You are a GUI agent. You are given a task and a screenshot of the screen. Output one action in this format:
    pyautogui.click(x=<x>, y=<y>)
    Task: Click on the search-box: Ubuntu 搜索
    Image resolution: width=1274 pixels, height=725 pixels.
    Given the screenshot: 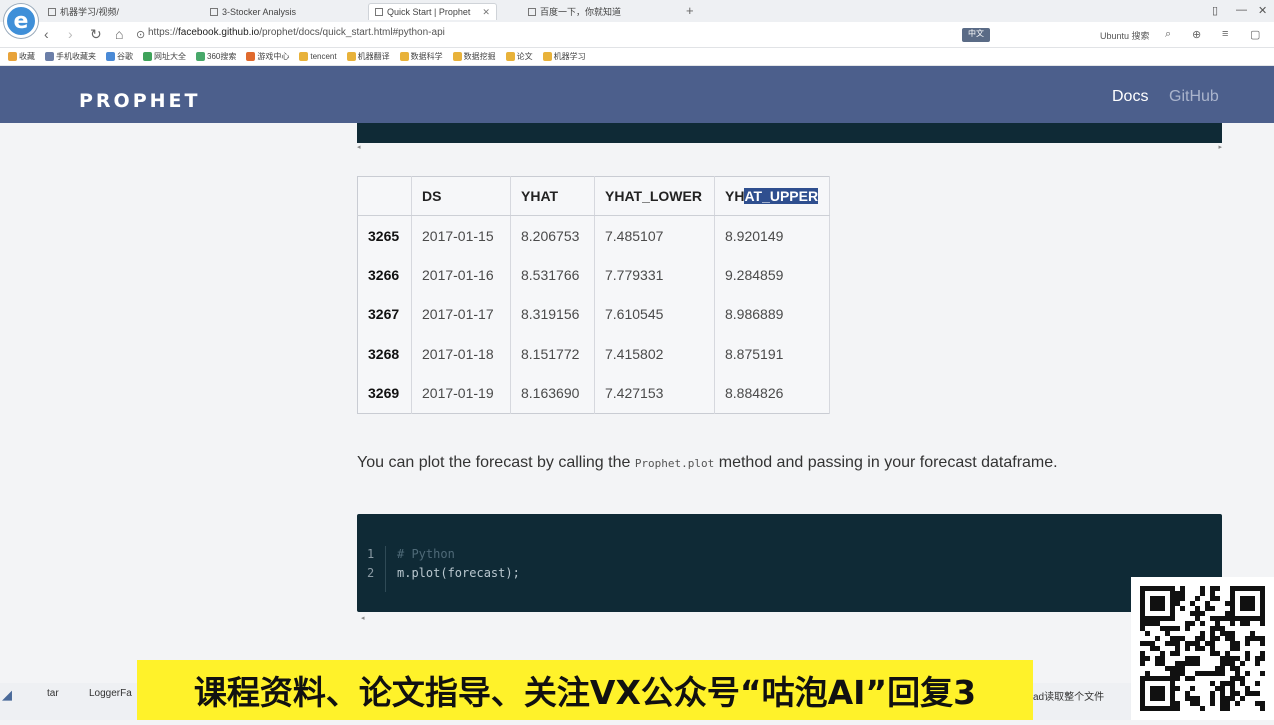 What is the action you would take?
    pyautogui.click(x=1125, y=35)
    